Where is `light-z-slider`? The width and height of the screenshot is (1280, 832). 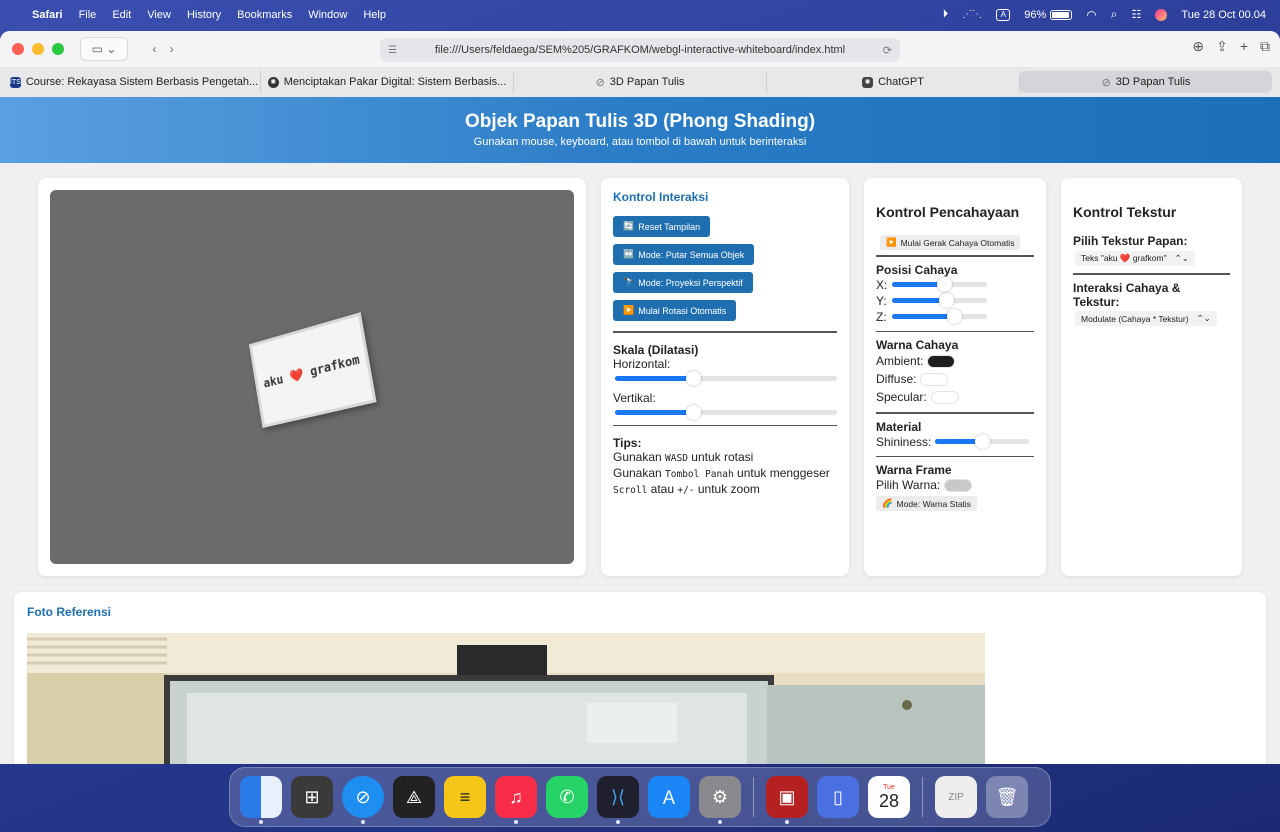 light-z-slider is located at coordinates (939, 316).